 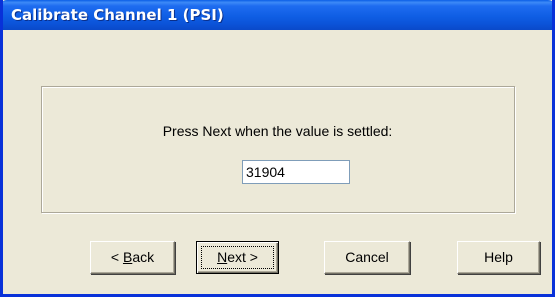 What do you see at coordinates (296, 172) in the screenshot?
I see `reading-value-field: 31904` at bounding box center [296, 172].